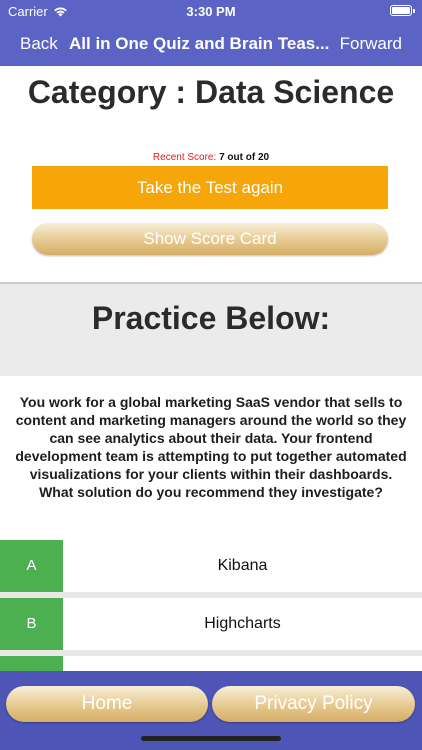  I want to click on answer-letter: A, so click(31, 566).